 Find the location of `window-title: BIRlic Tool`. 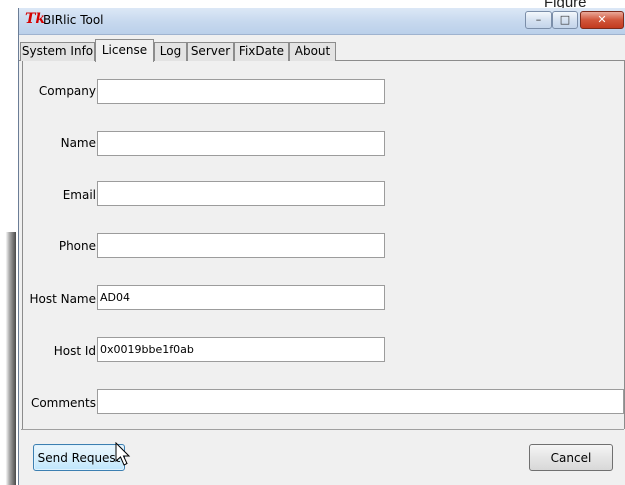

window-title: BIRlic Tool is located at coordinates (73, 20).